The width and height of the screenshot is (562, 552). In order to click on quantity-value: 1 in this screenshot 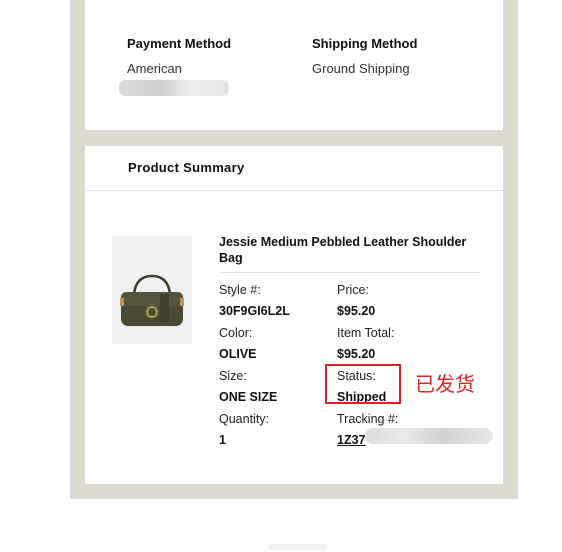, I will do `click(222, 440)`.